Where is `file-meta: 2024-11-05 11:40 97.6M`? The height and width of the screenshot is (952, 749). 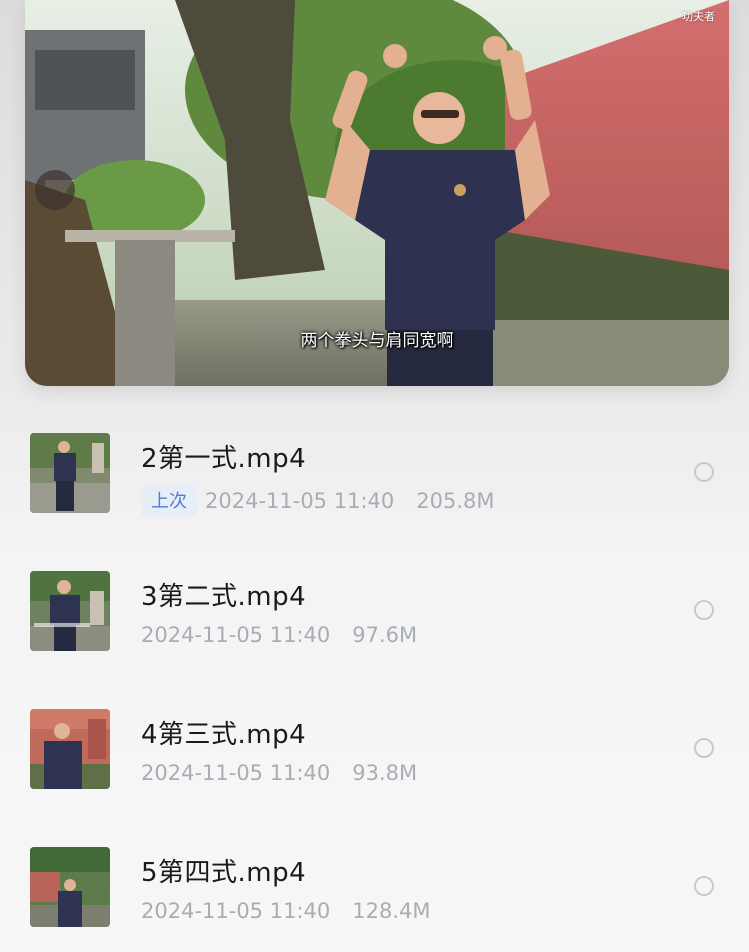
file-meta: 2024-11-05 11:40 97.6M is located at coordinates (279, 635).